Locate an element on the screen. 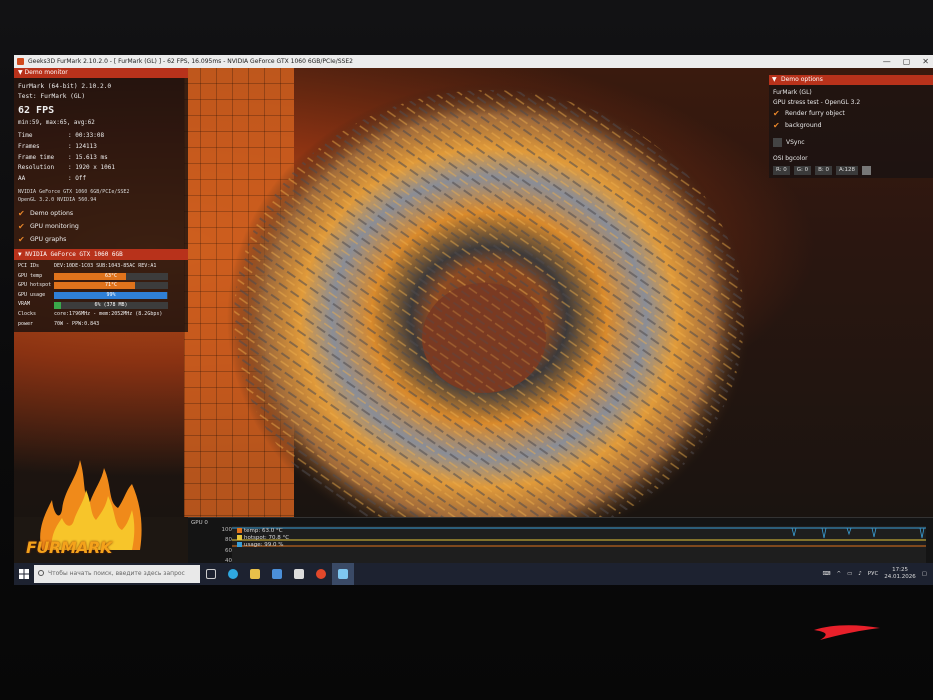 This screenshot has height=700, width=933. window-controls: — ▢ ✕ is located at coordinates (906, 61).